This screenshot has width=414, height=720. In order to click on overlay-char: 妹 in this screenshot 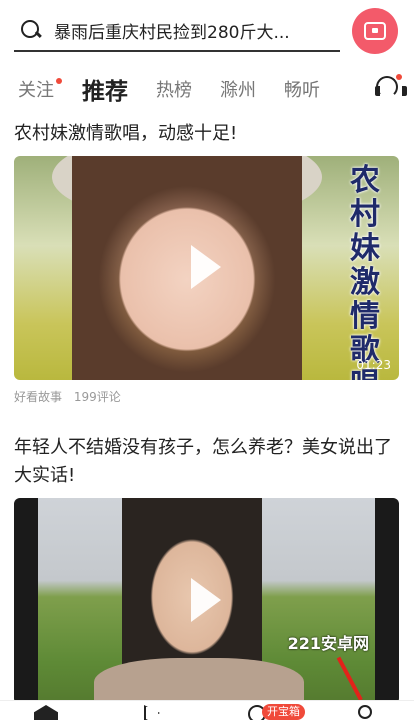, I will do `click(365, 248)`.